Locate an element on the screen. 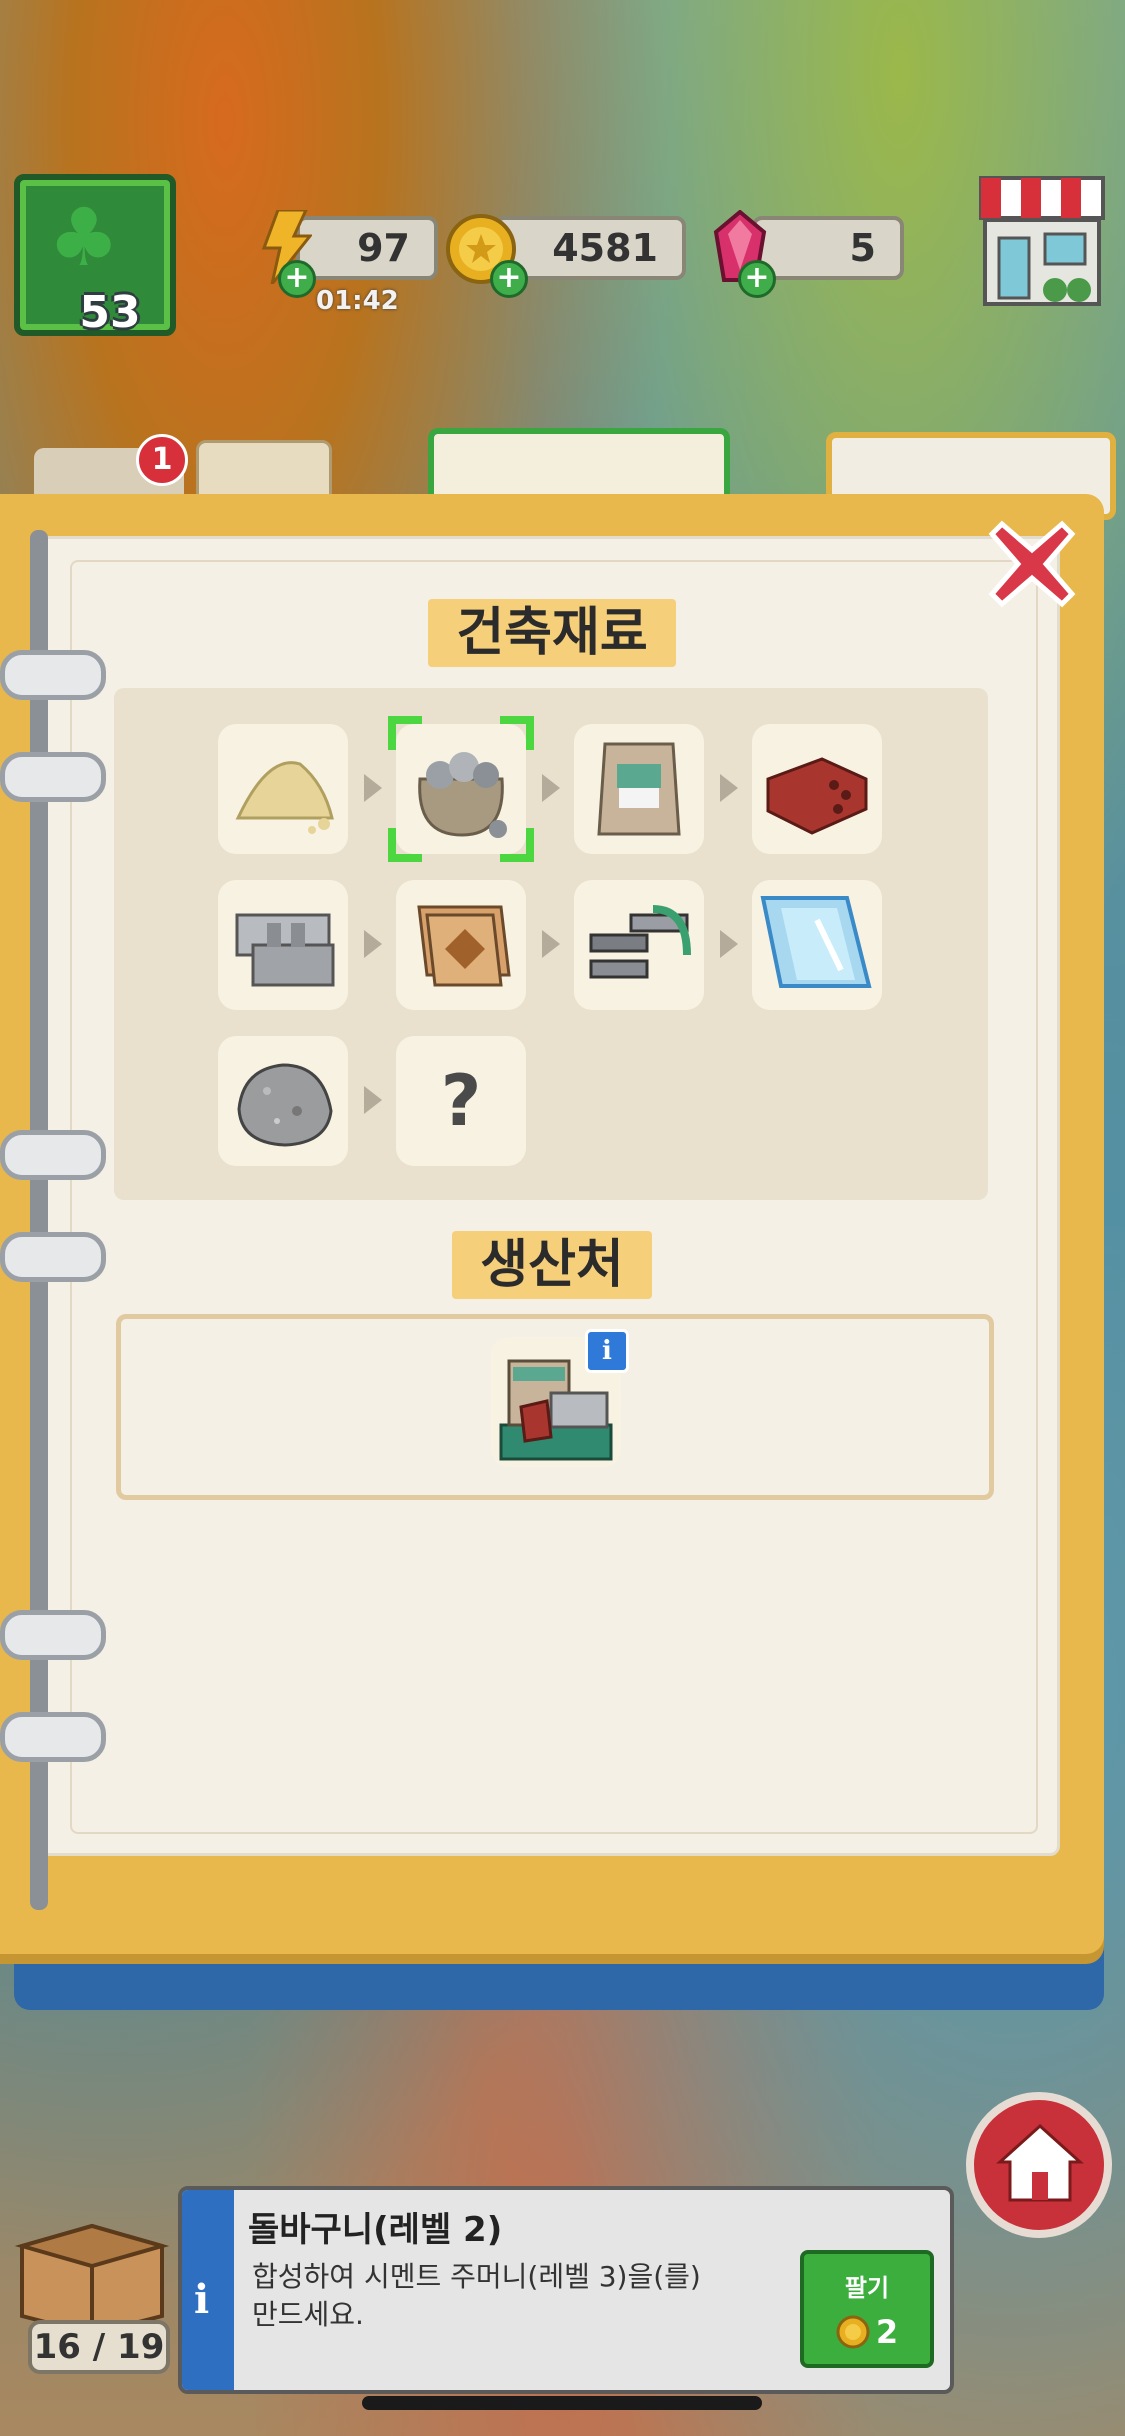  item-concrete-block is located at coordinates (283, 945).